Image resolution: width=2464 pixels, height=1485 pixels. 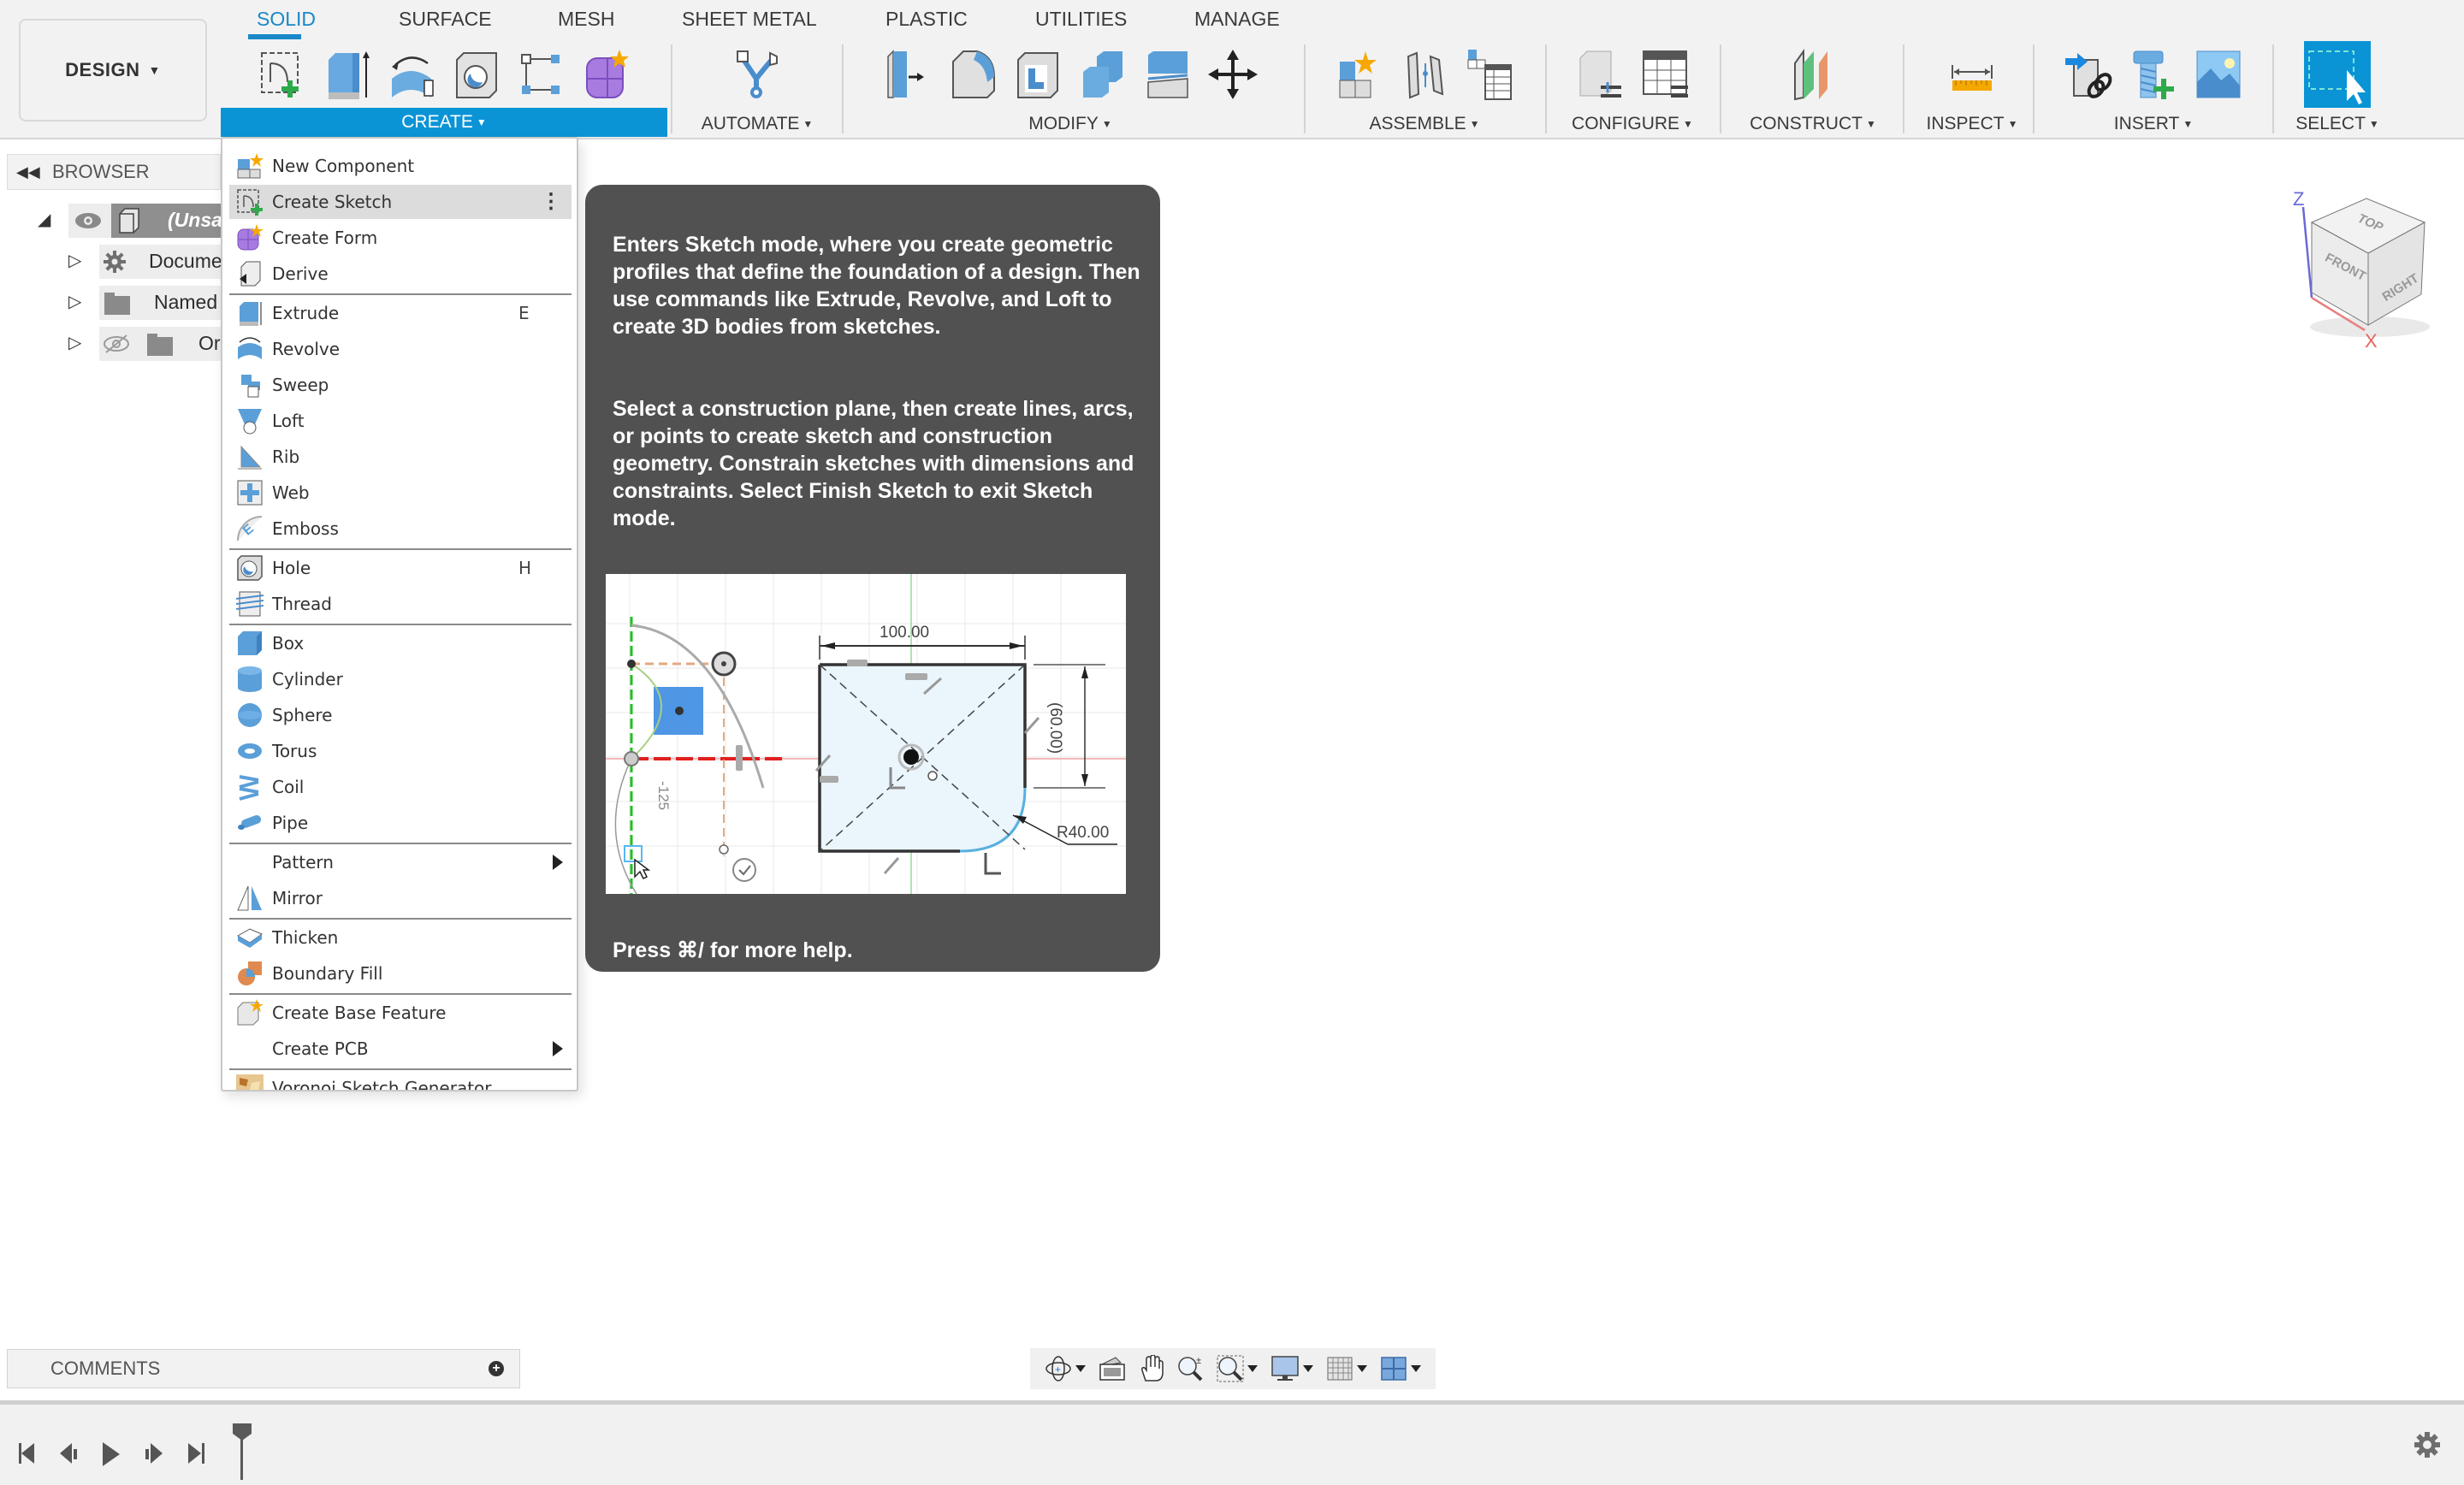 What do you see at coordinates (973, 74) in the screenshot?
I see `fillet-icon` at bounding box center [973, 74].